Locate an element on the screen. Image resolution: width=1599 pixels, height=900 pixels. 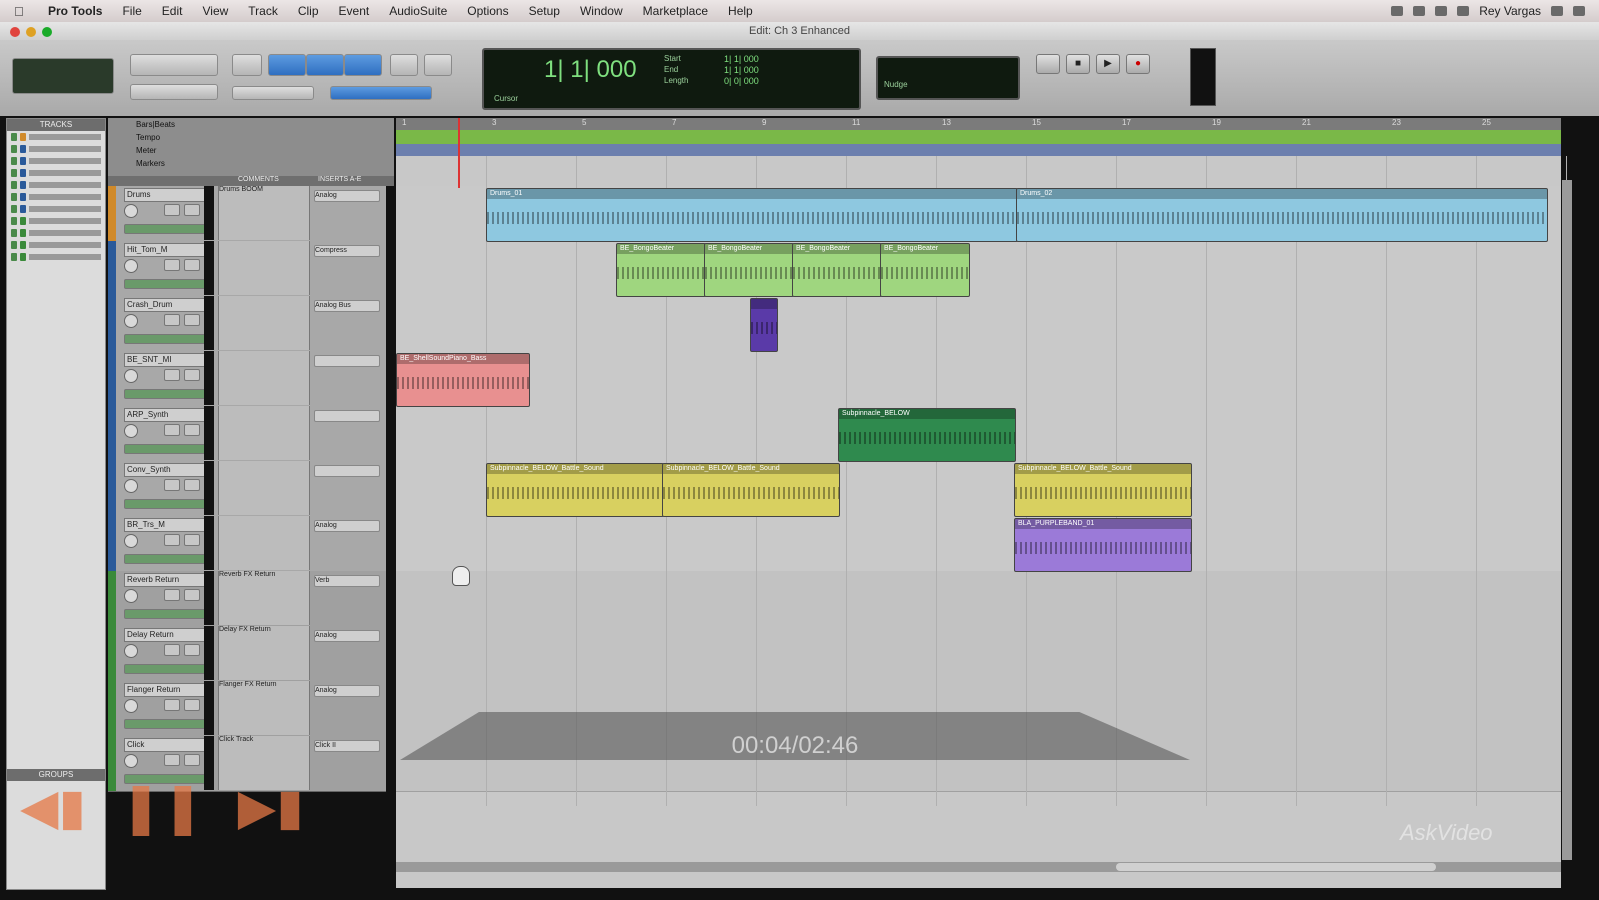
audio-clip: BE_ShellSoundPiano_Bass is located at coordinates (463, 380).